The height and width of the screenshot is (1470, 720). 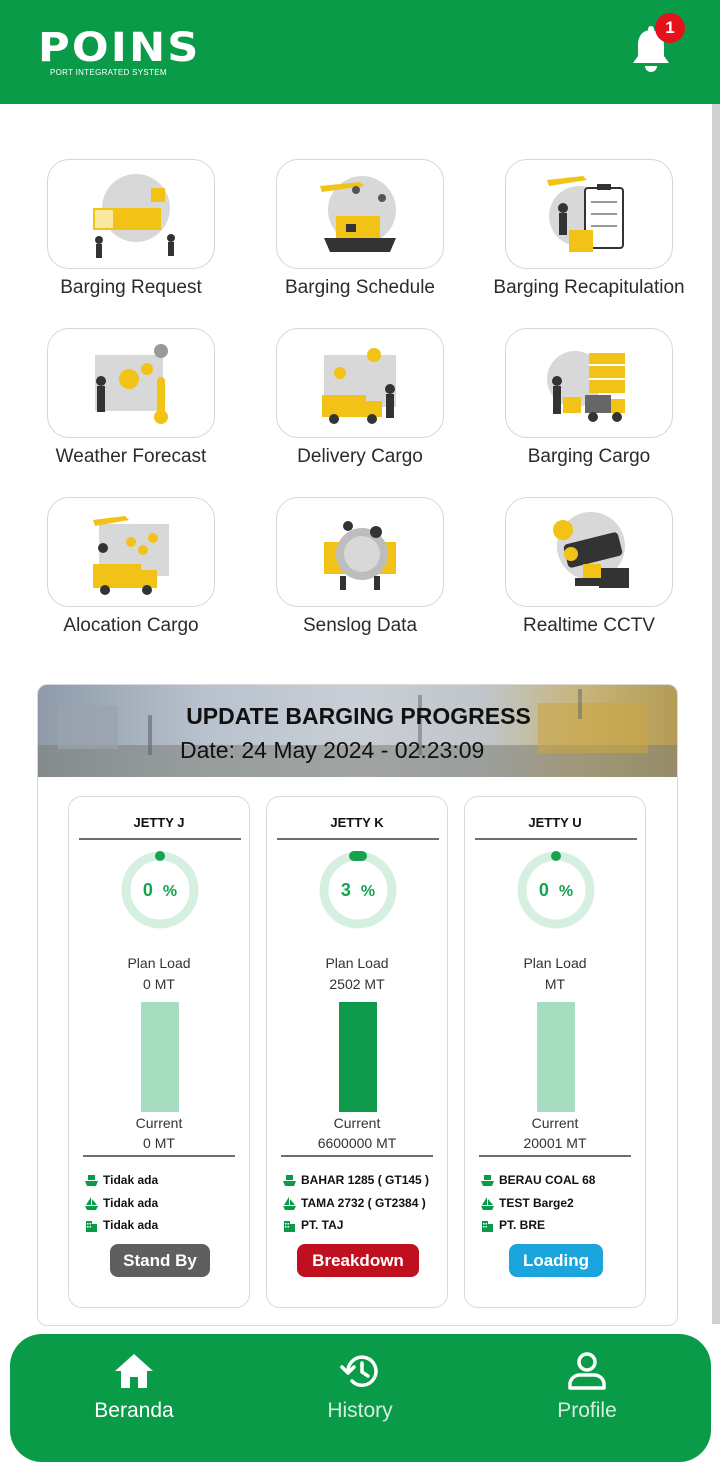 I want to click on menu-label: Barging Schedule, so click(x=360, y=287).